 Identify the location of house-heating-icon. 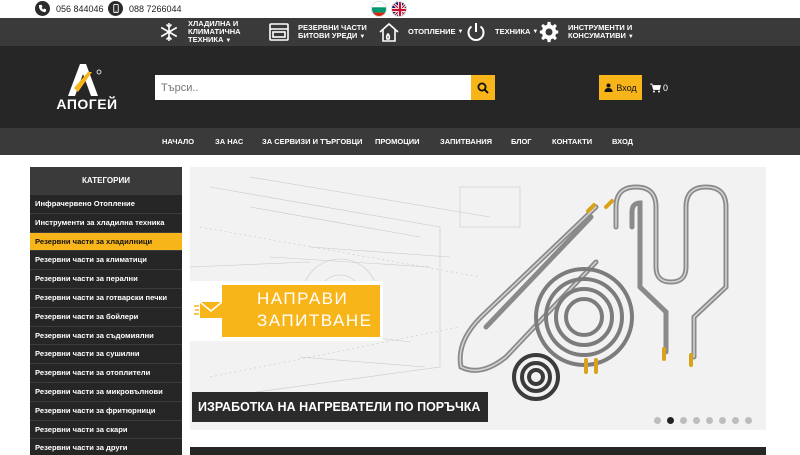
(389, 32).